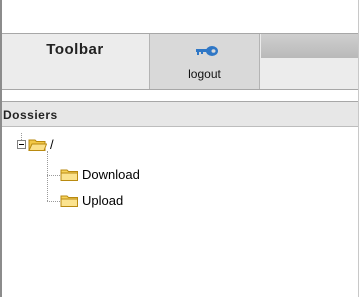 Image resolution: width=359 pixels, height=297 pixels. What do you see at coordinates (102, 200) in the screenshot?
I see `tree-item-upload-label: Upload` at bounding box center [102, 200].